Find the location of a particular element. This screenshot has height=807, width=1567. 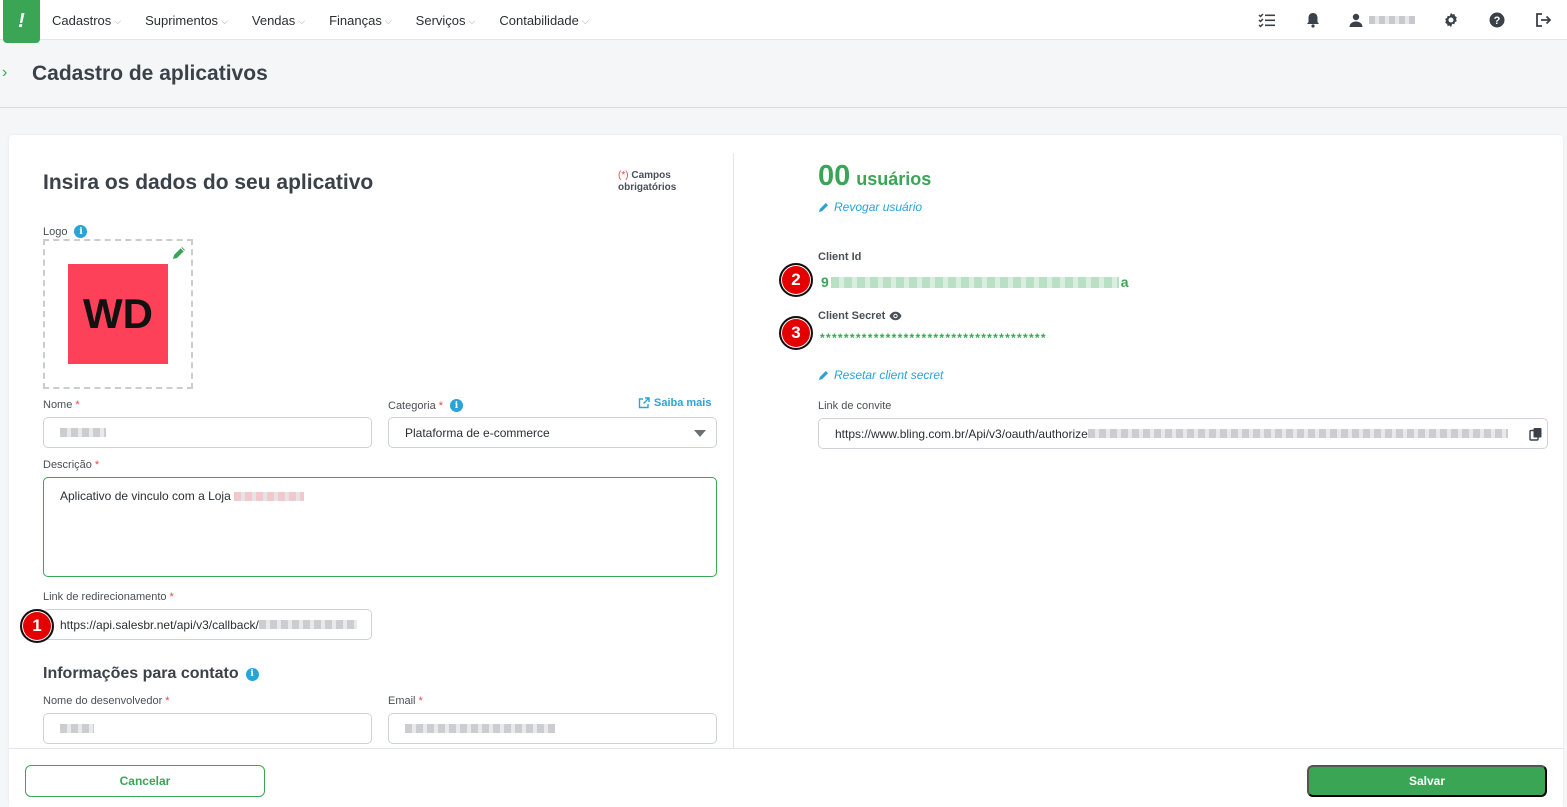

contact-title-text: Informações para contato is located at coordinates (141, 673).